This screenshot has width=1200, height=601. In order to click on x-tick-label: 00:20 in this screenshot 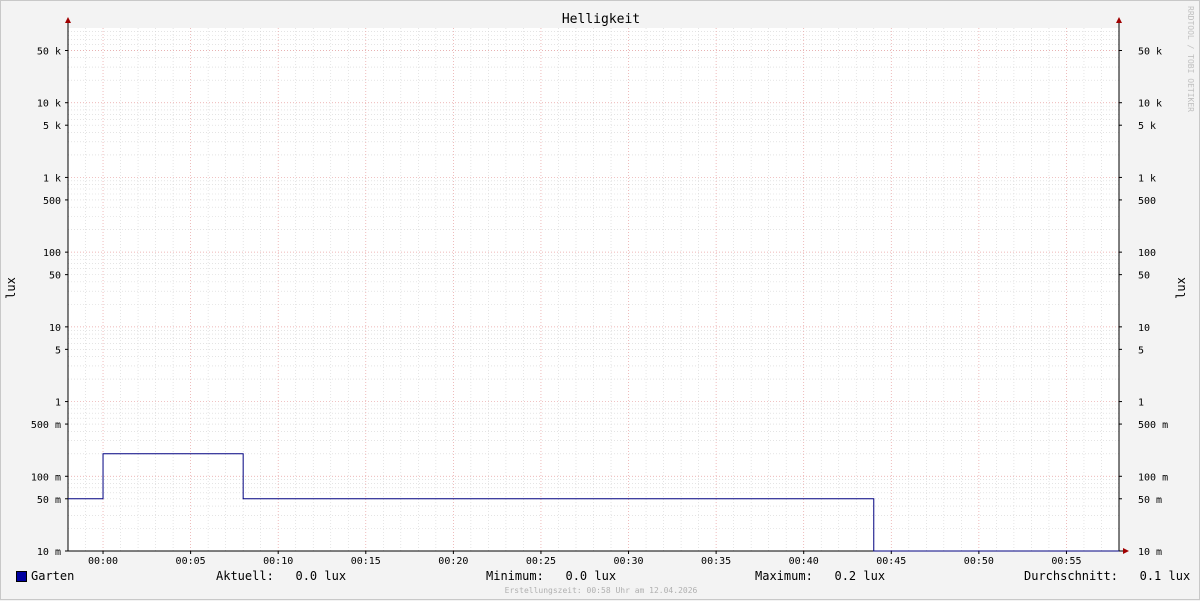, I will do `click(453, 561)`.